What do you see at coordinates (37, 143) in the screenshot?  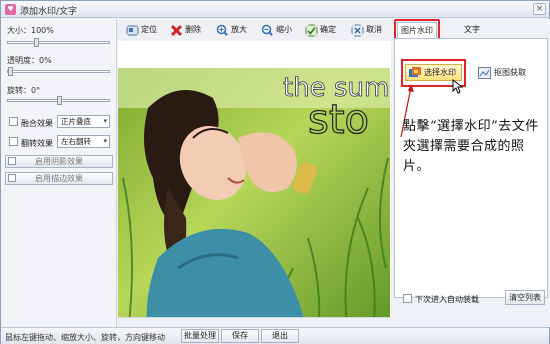 I see `flip-label: 翻转效果` at bounding box center [37, 143].